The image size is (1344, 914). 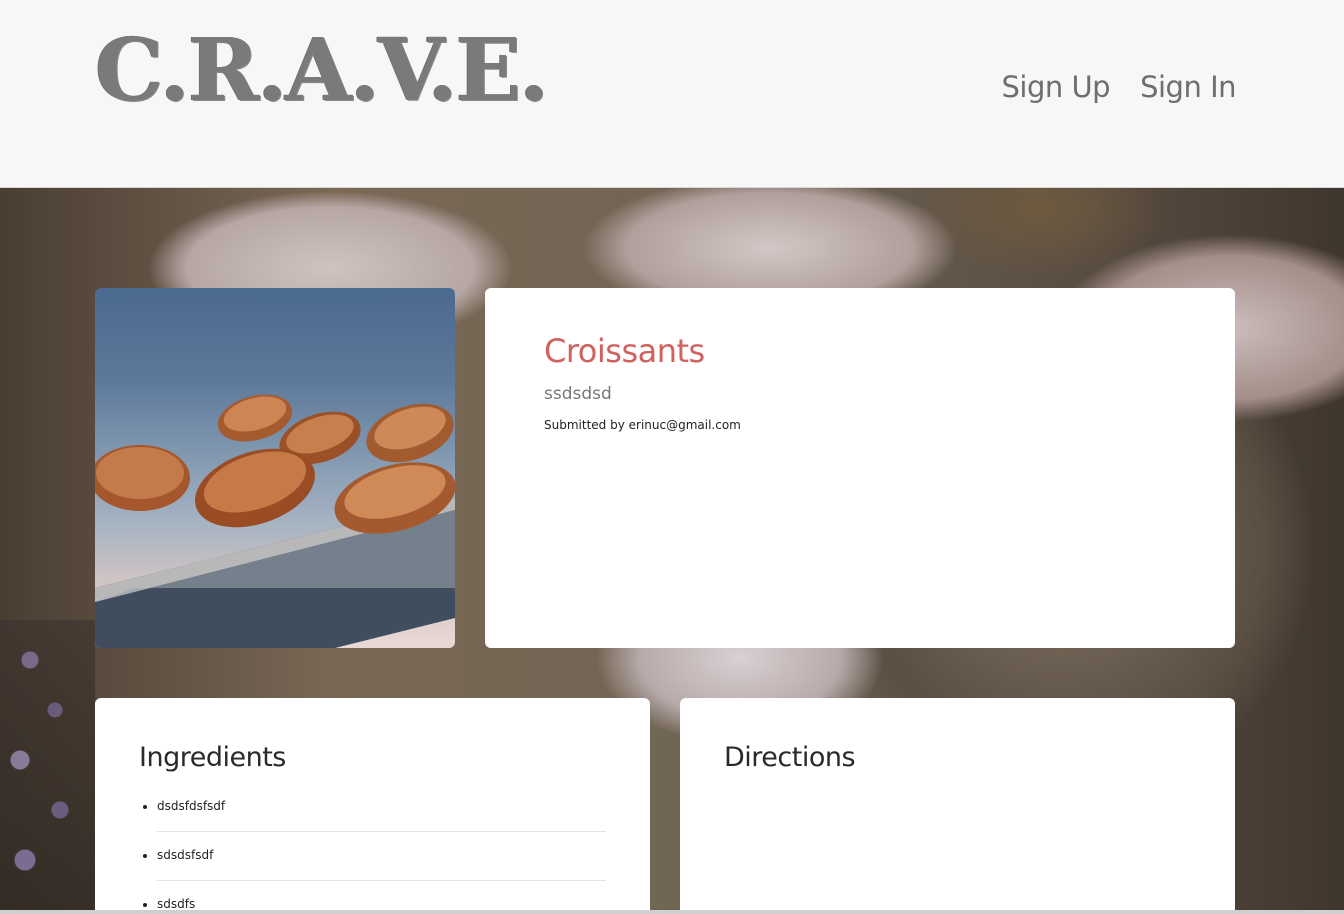 I want to click on sign-in-link: Sign In, so click(x=1188, y=87).